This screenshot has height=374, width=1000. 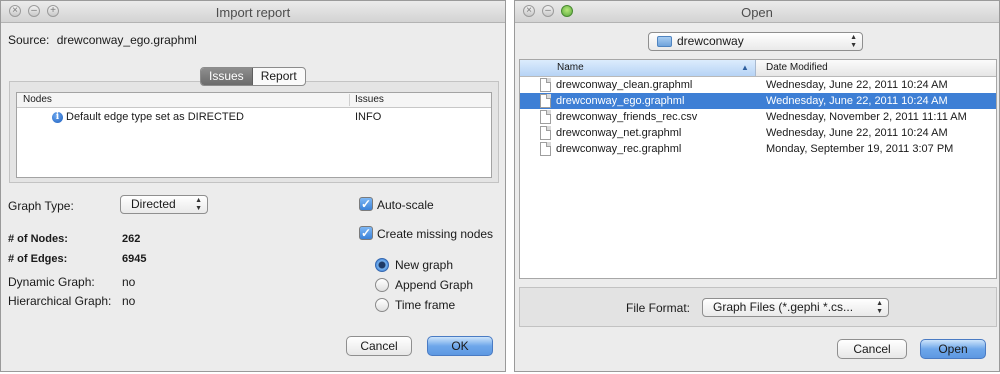 What do you see at coordinates (570, 67) in the screenshot?
I see `name-column-label: Name` at bounding box center [570, 67].